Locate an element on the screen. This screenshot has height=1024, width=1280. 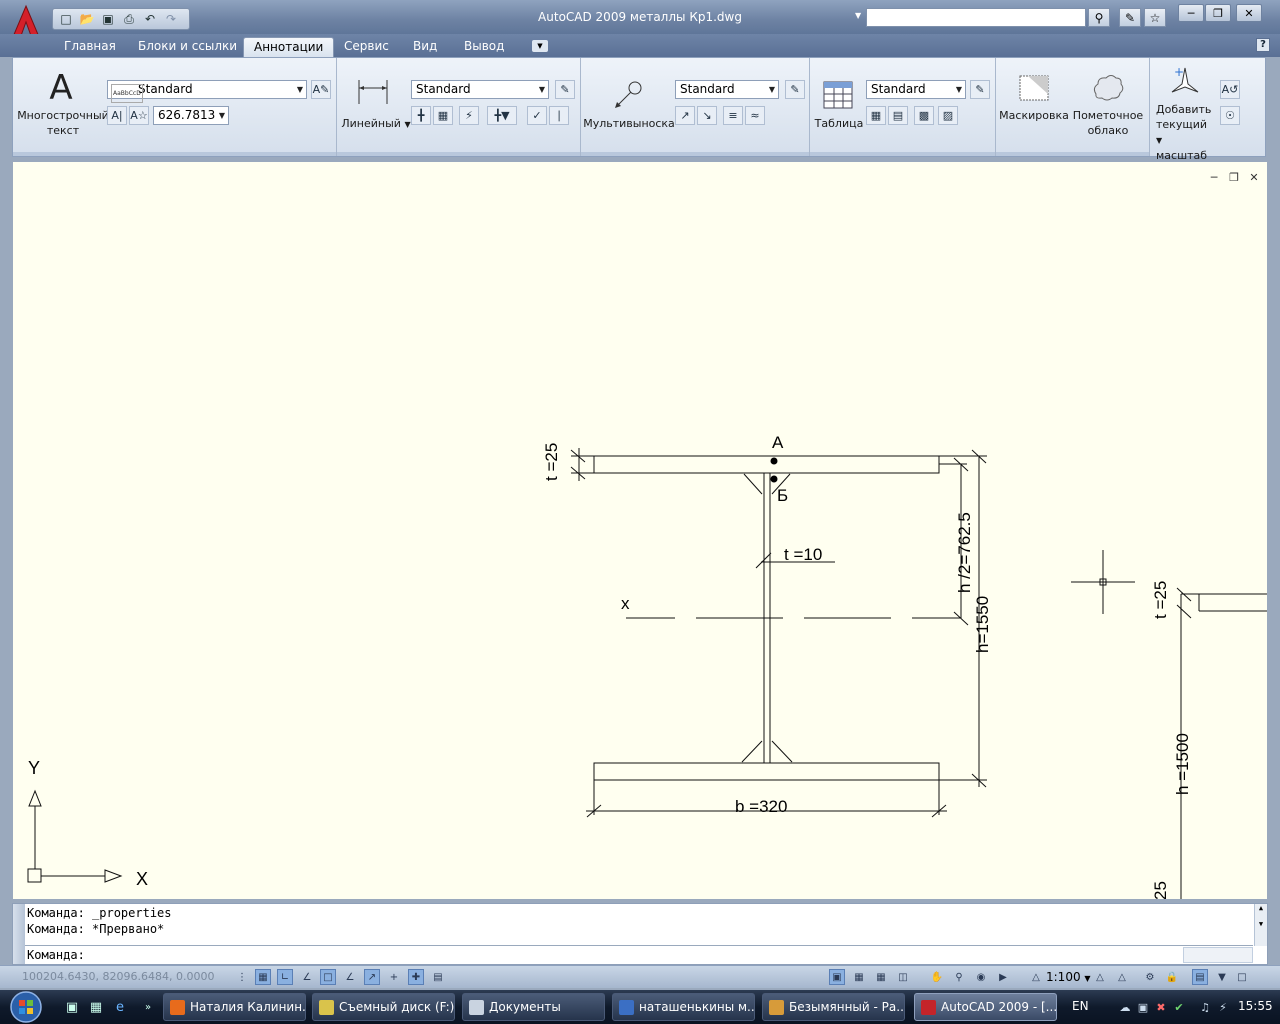
snap-mode-icon: ⋮ is located at coordinates (242, 977).